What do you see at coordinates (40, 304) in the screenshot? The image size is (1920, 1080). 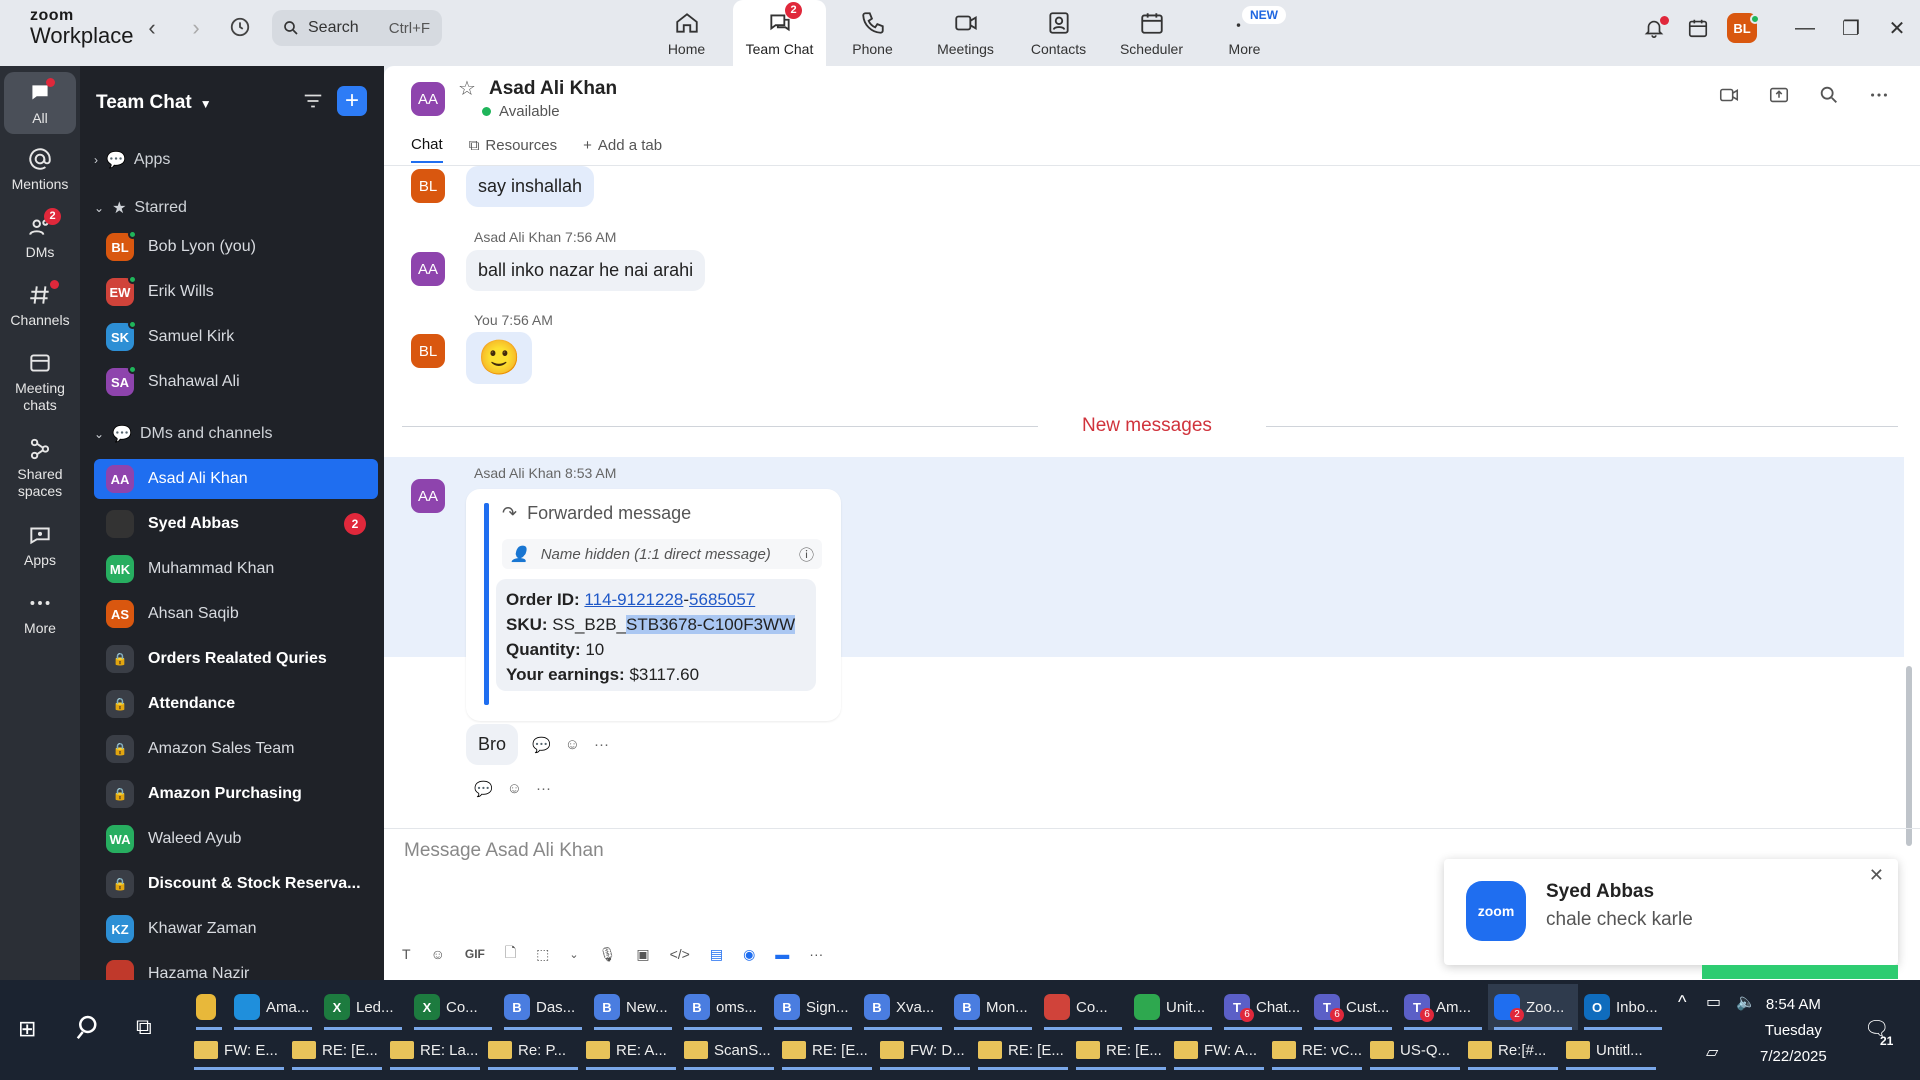 I see `rail-channels: Channels` at bounding box center [40, 304].